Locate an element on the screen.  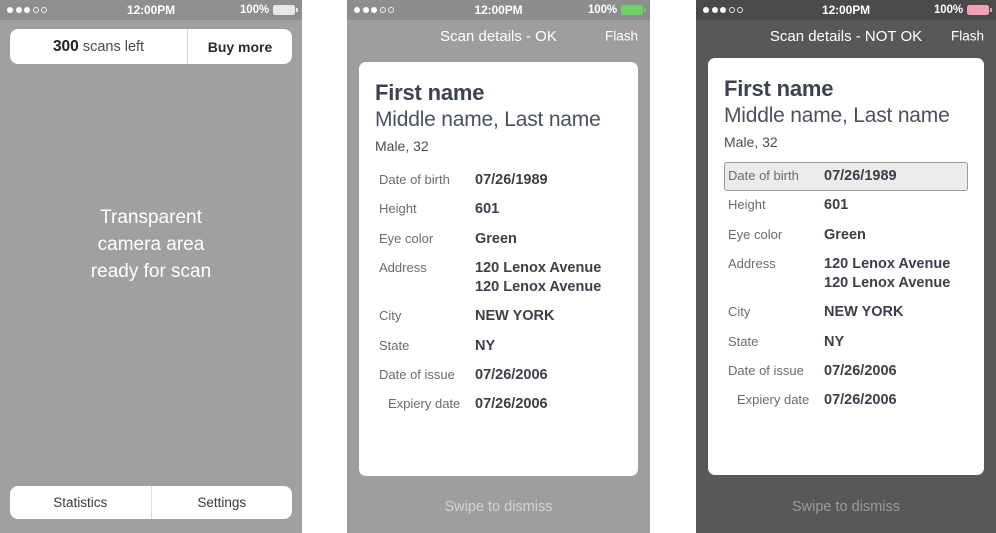
camera-hint-line-2: camera area is located at coordinates (151, 244).